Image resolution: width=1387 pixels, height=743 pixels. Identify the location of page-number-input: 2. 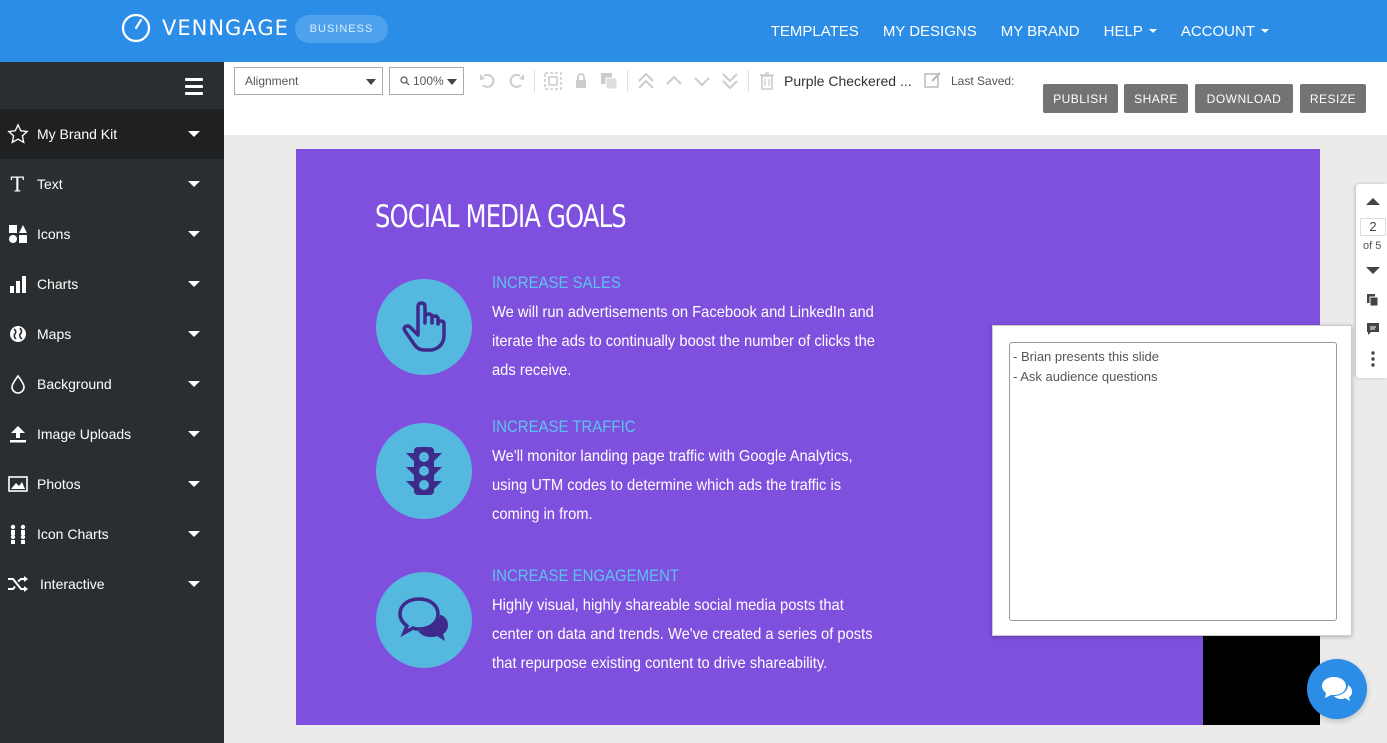
(1373, 227).